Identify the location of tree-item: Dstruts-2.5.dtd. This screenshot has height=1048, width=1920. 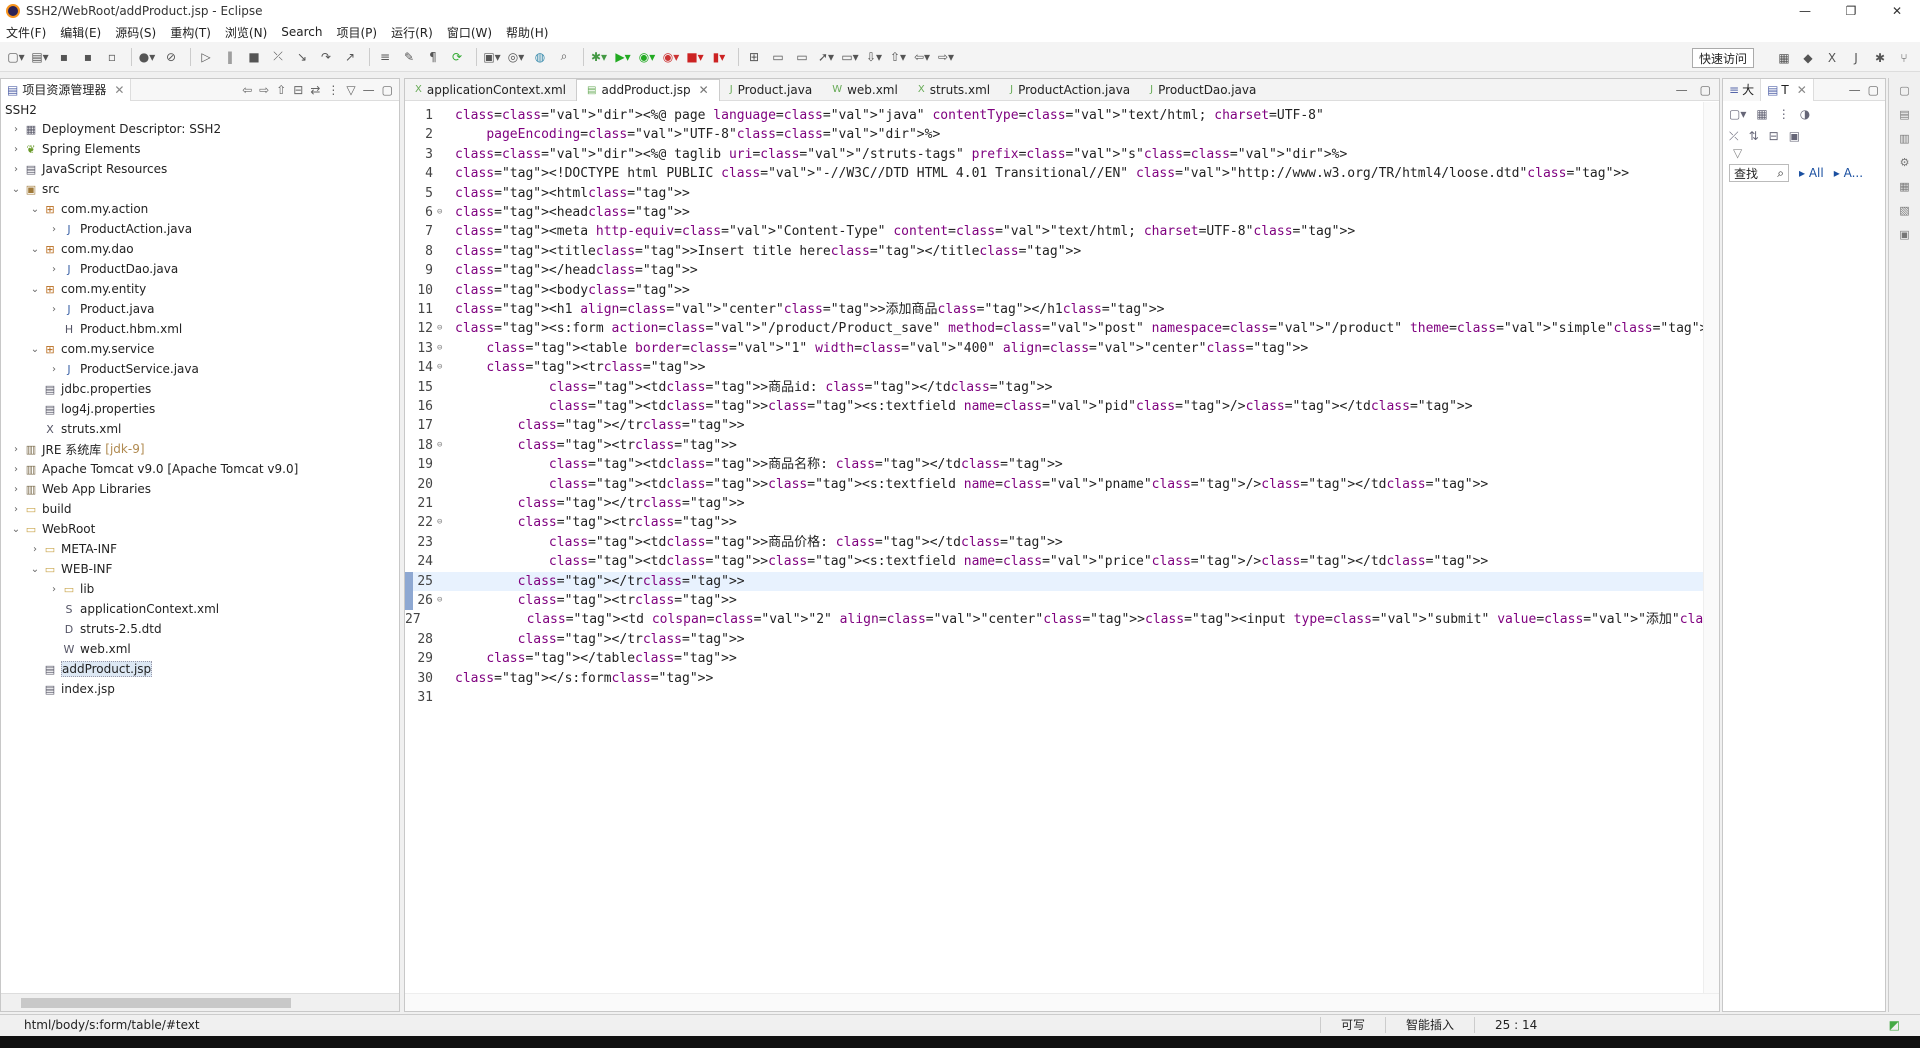
(200, 629).